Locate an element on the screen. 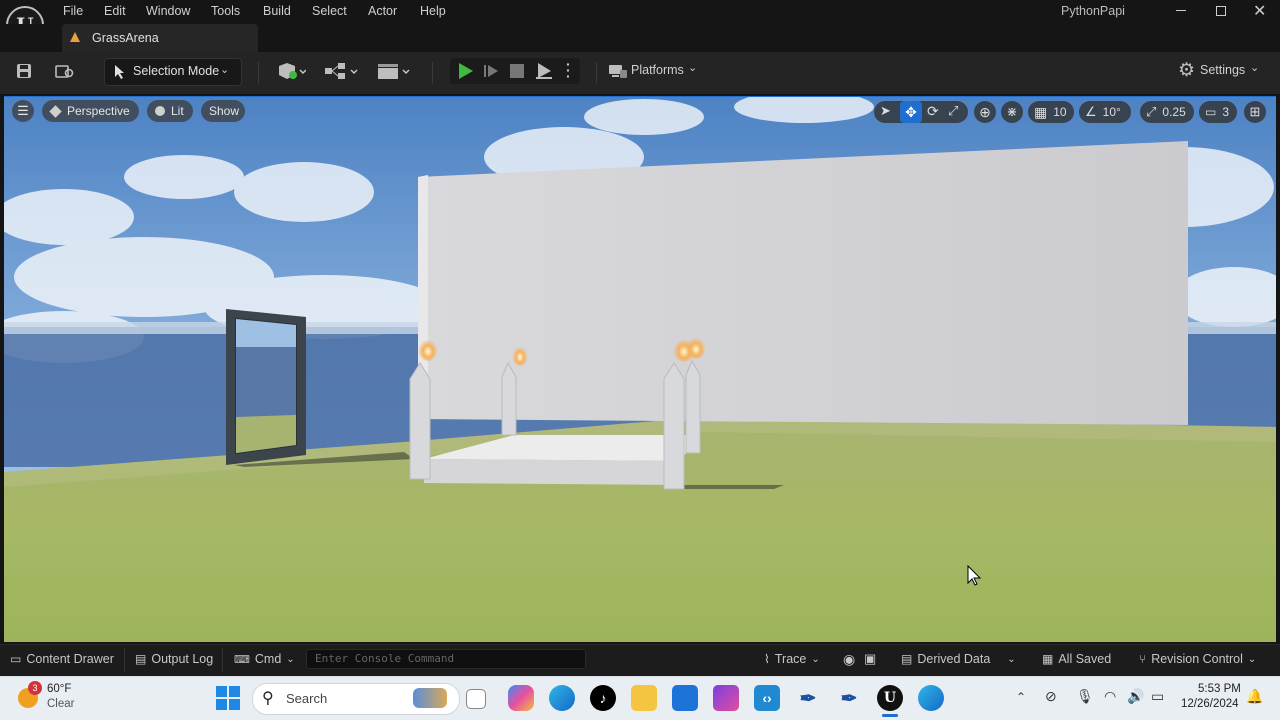 Image resolution: width=1280 pixels, height=720 pixels. trace-label: Trace is located at coordinates (790, 659).